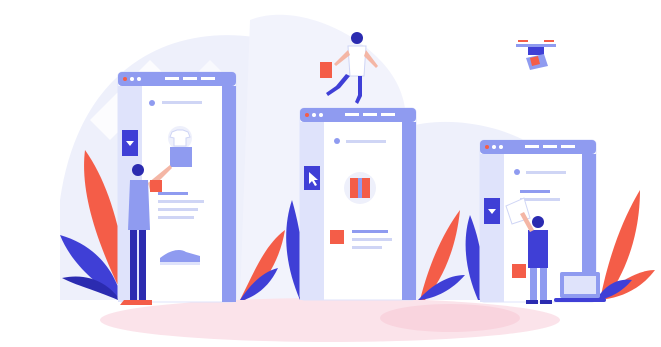 The height and width of the screenshot is (347, 661). I want to click on laptop-icon, so click(580, 287).